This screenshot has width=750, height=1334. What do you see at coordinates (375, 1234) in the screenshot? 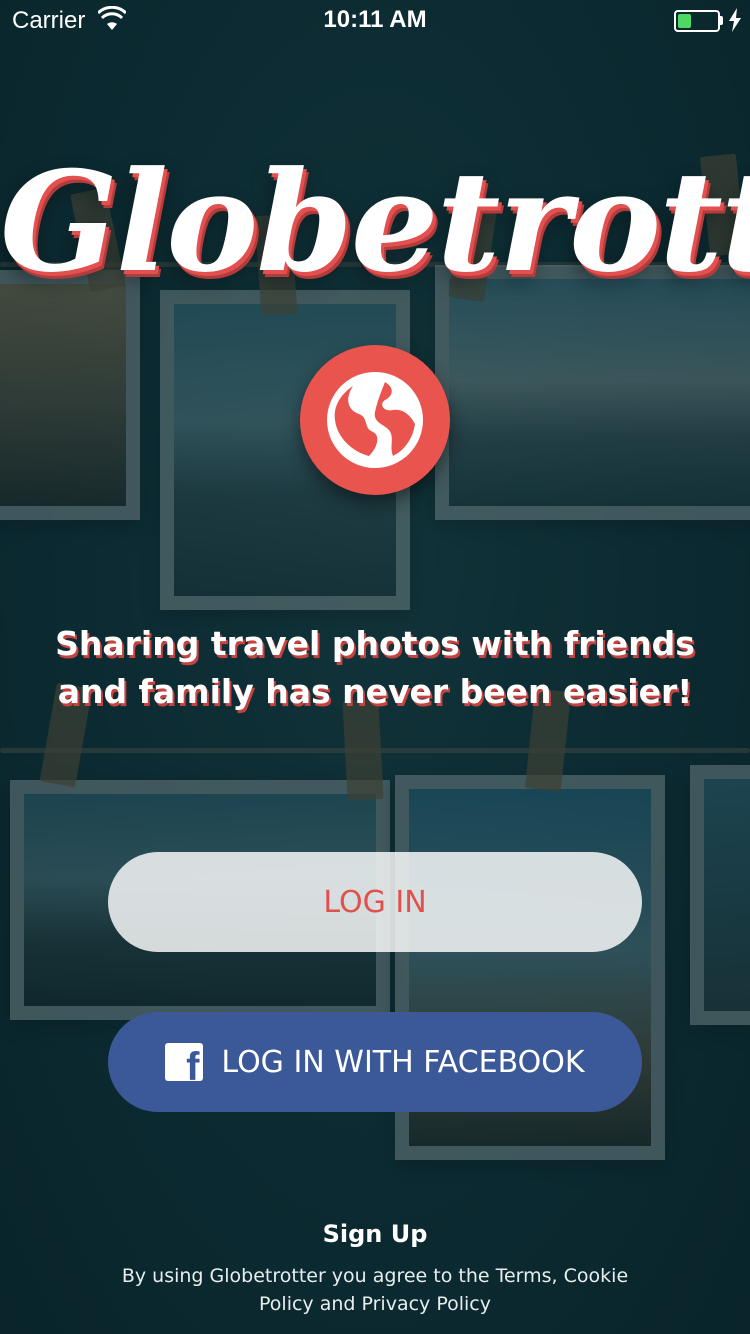
I see `signup-link: Sign Up` at bounding box center [375, 1234].